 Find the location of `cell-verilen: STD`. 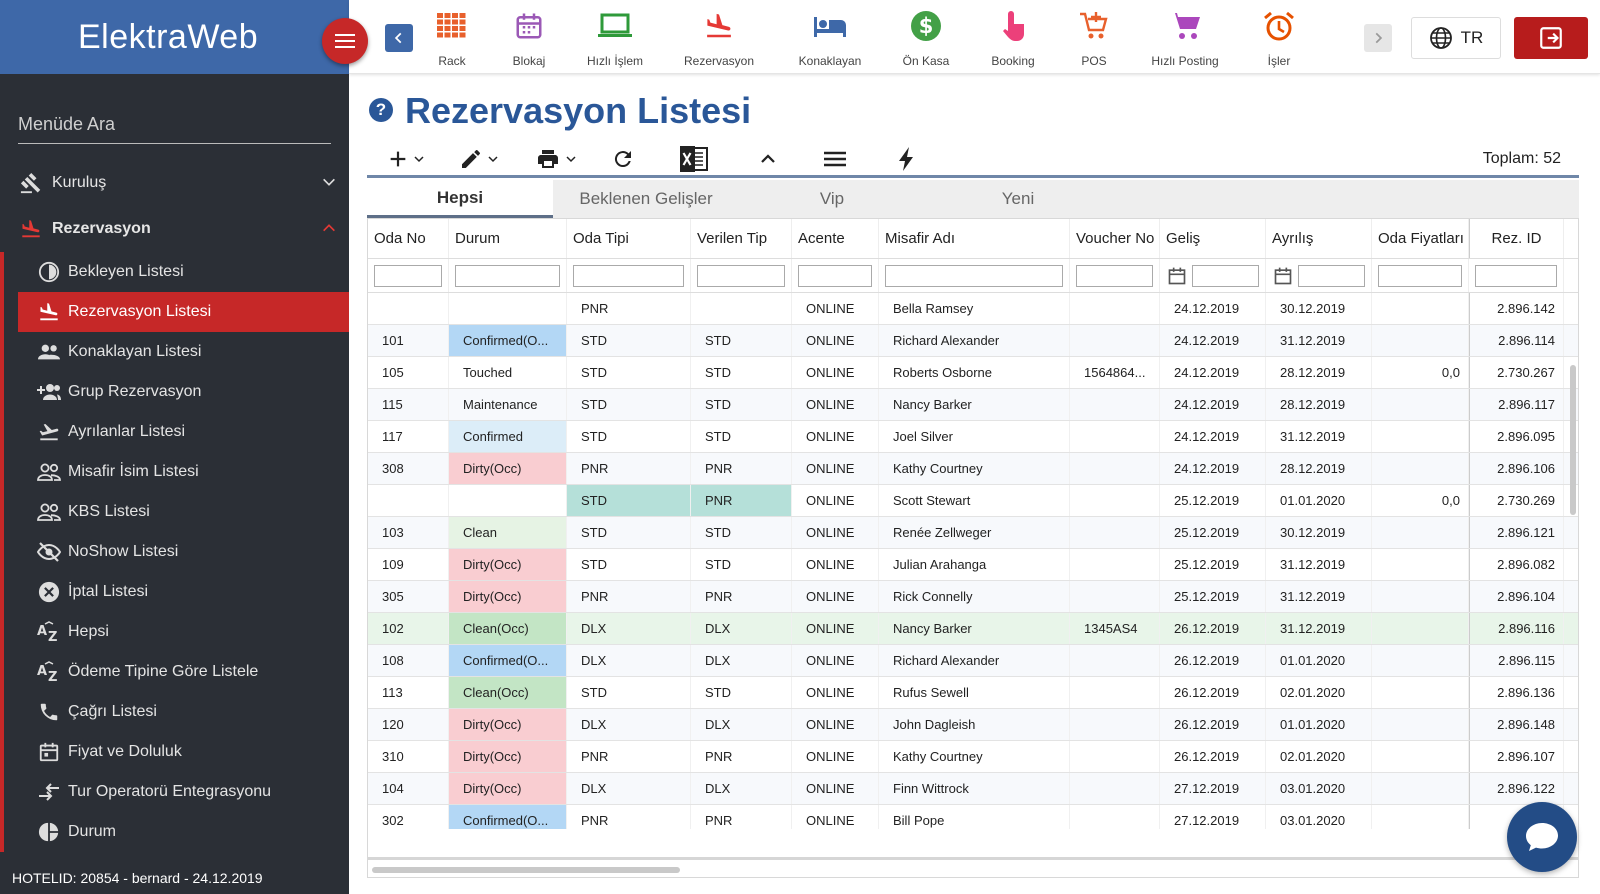

cell-verilen: STD is located at coordinates (741, 564).